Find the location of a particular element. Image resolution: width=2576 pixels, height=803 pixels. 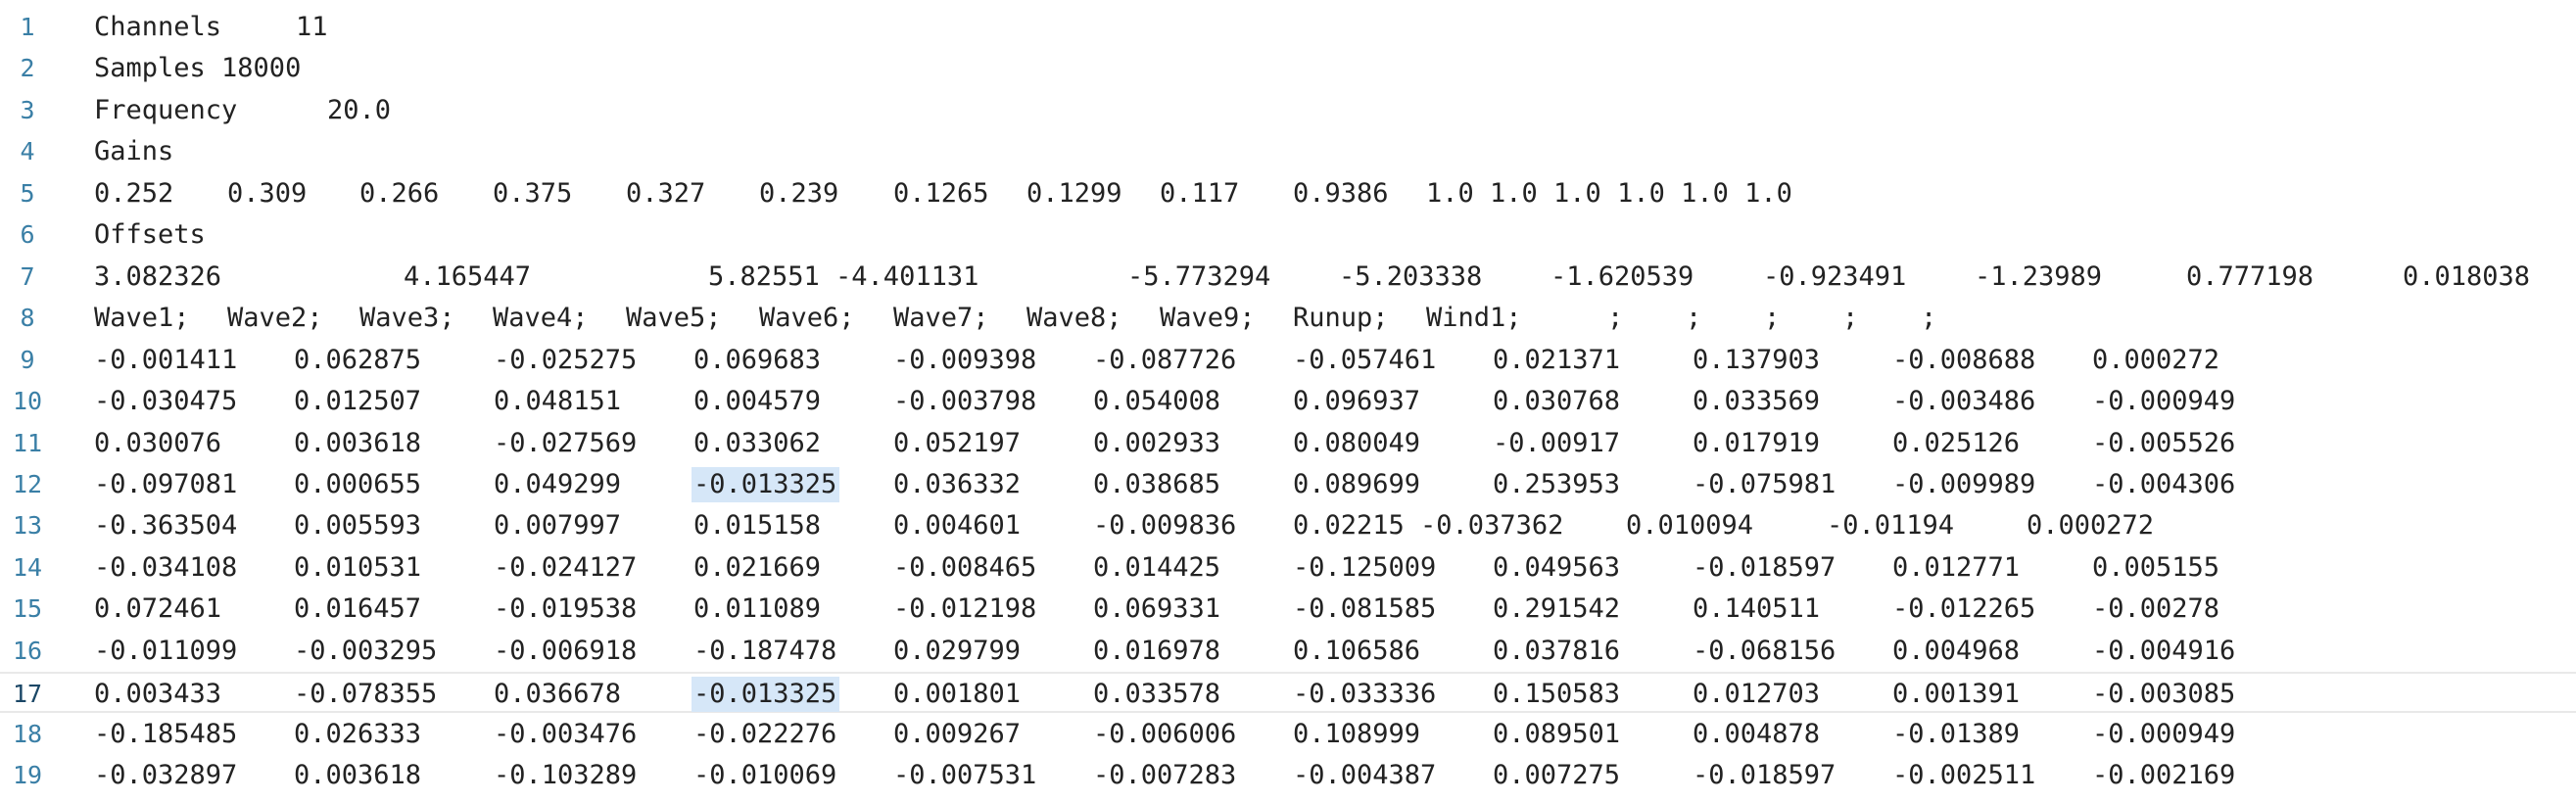

line-token: 0.012703 is located at coordinates (1757, 694).